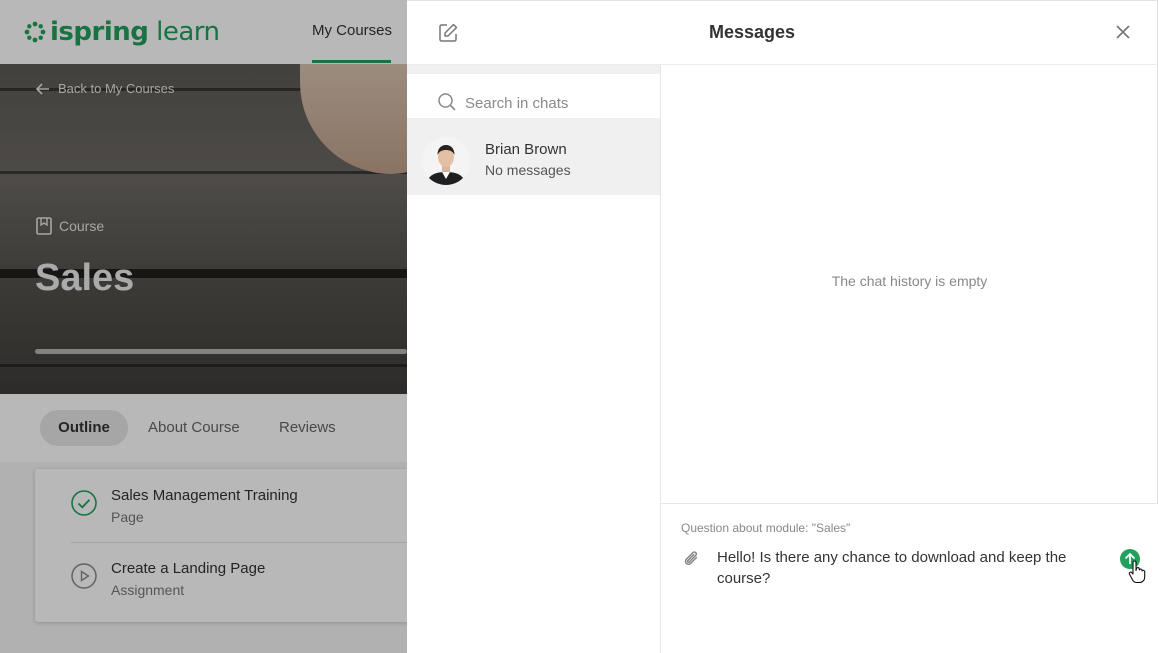  Describe the element at coordinates (752, 32) in the screenshot. I see `messages-title: Messages` at that location.